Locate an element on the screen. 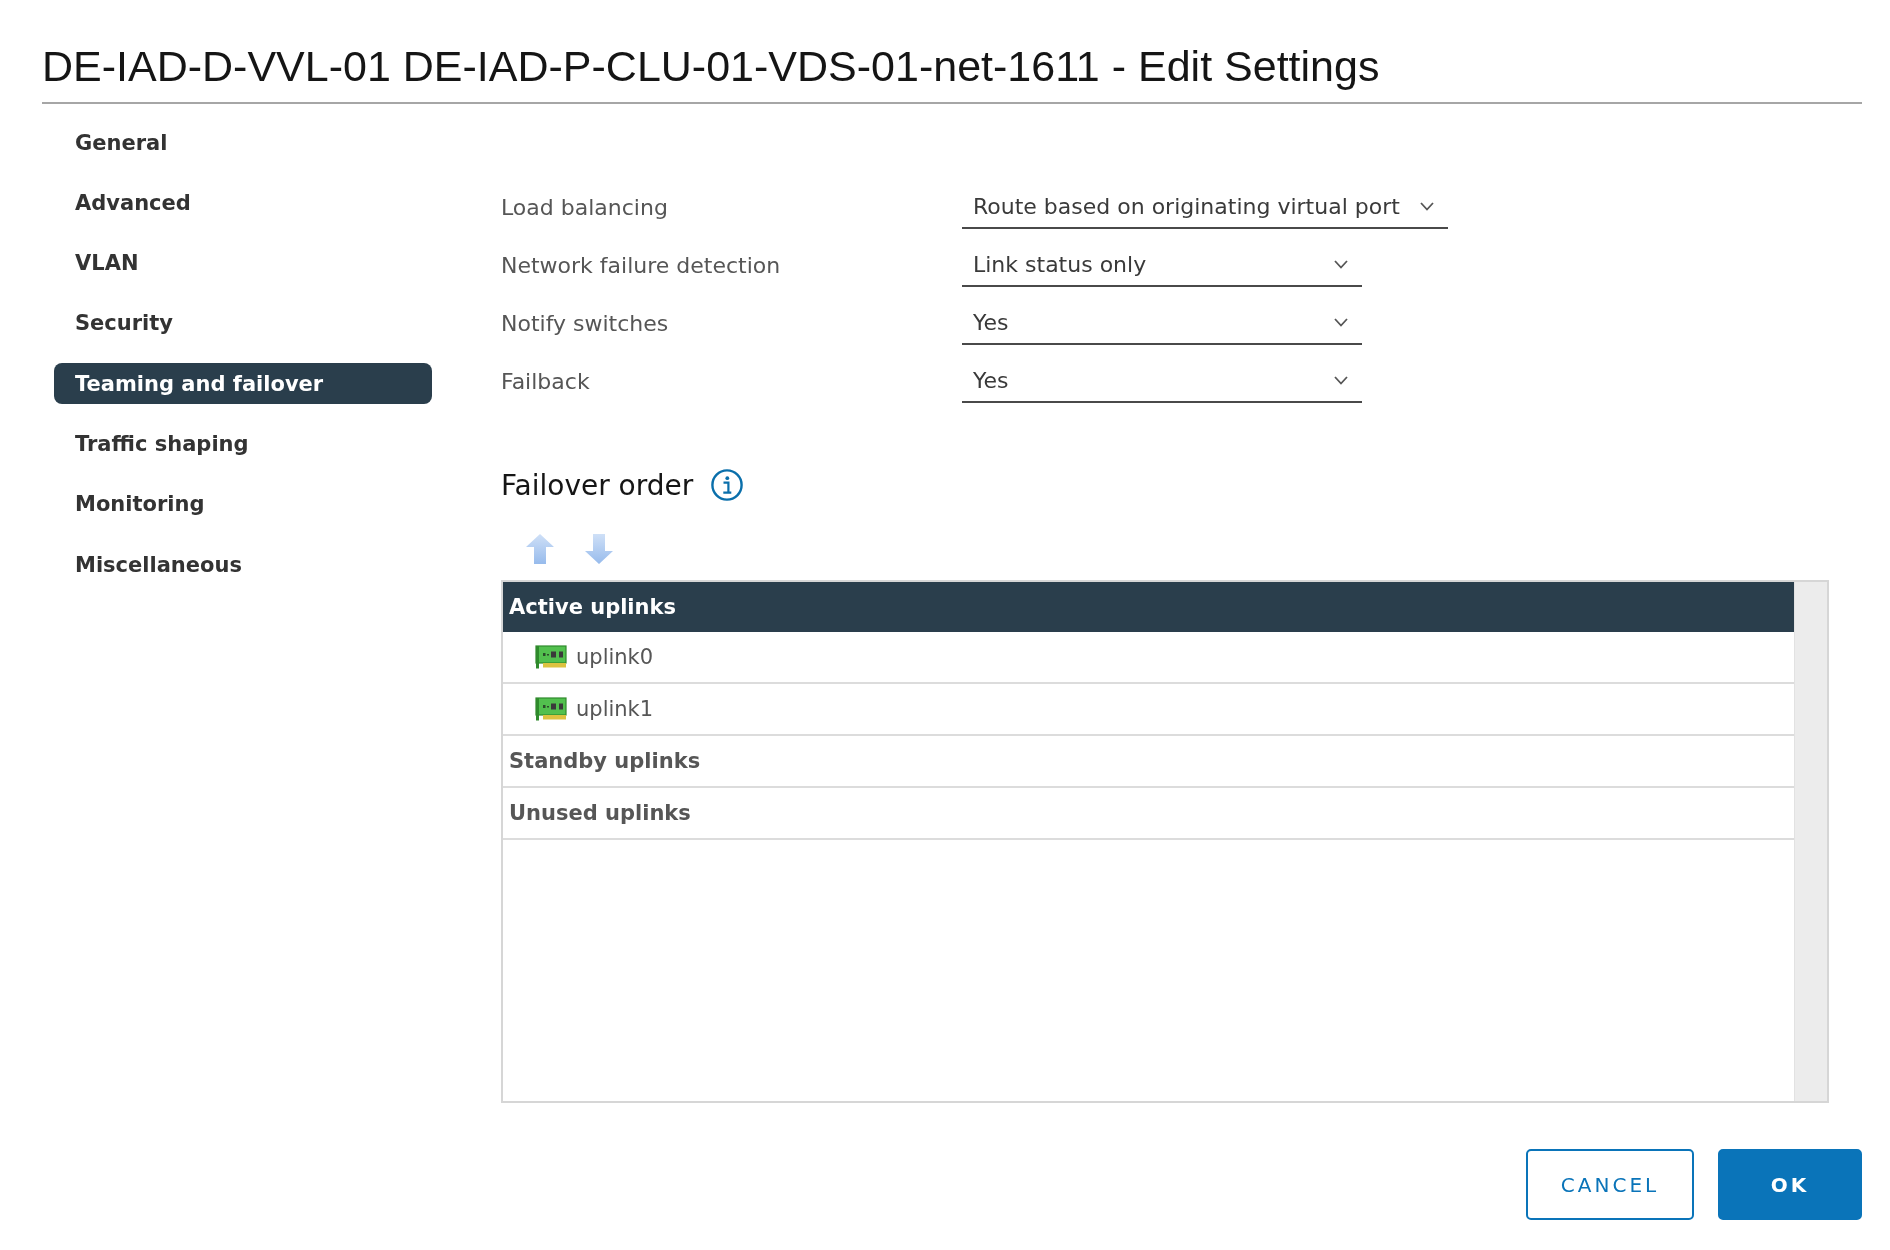 Image resolution: width=1890 pixels, height=1250 pixels. select-field: Link status only is located at coordinates (1162, 265).